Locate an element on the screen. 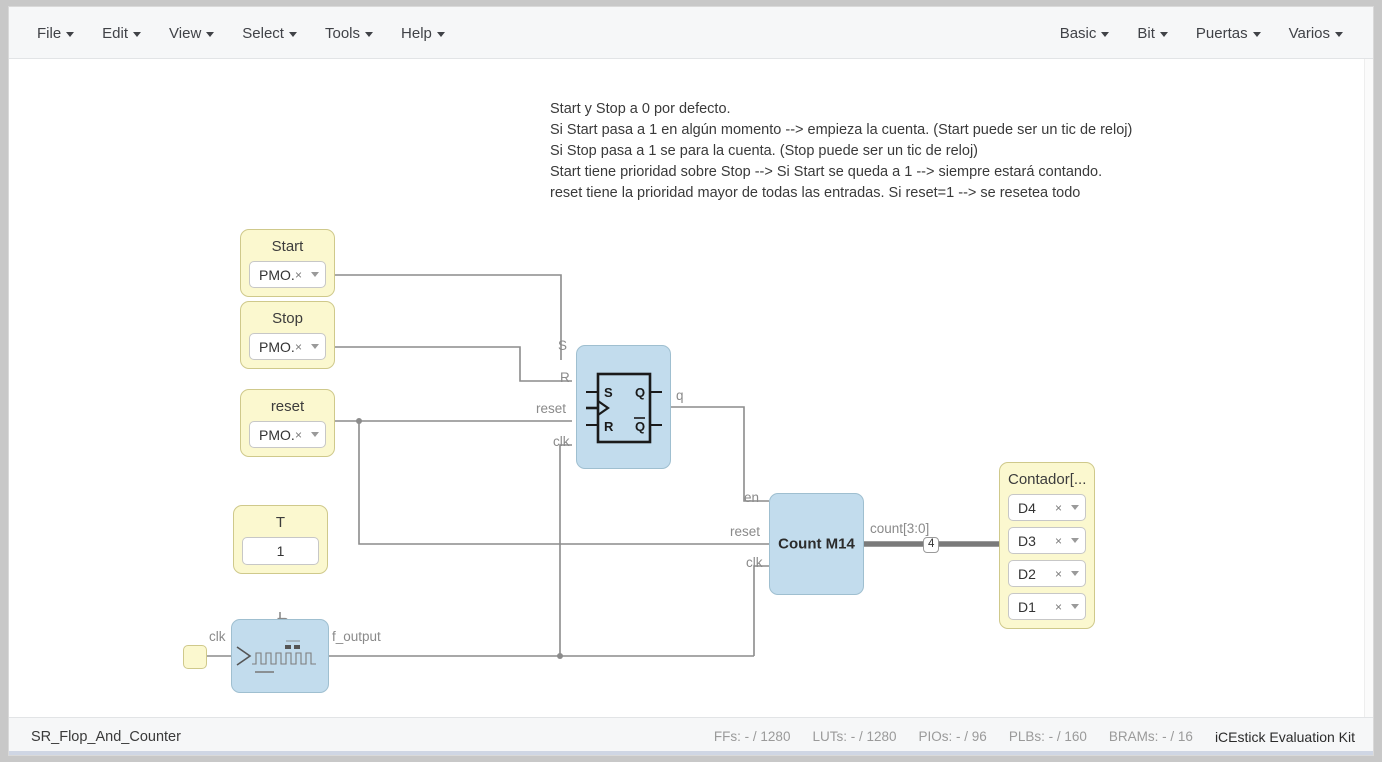 The width and height of the screenshot is (1382, 762). block-stop-title: Stop is located at coordinates (287, 318).